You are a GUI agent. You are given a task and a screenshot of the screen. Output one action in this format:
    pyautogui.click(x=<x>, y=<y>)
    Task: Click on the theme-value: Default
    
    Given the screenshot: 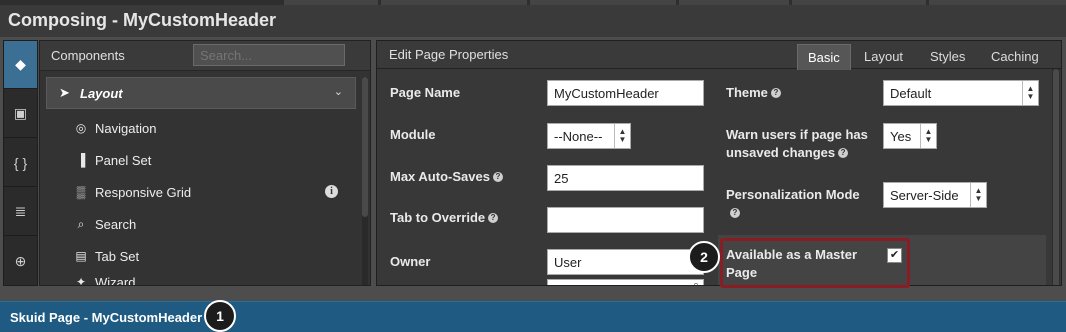 What is the action you would take?
    pyautogui.click(x=911, y=93)
    